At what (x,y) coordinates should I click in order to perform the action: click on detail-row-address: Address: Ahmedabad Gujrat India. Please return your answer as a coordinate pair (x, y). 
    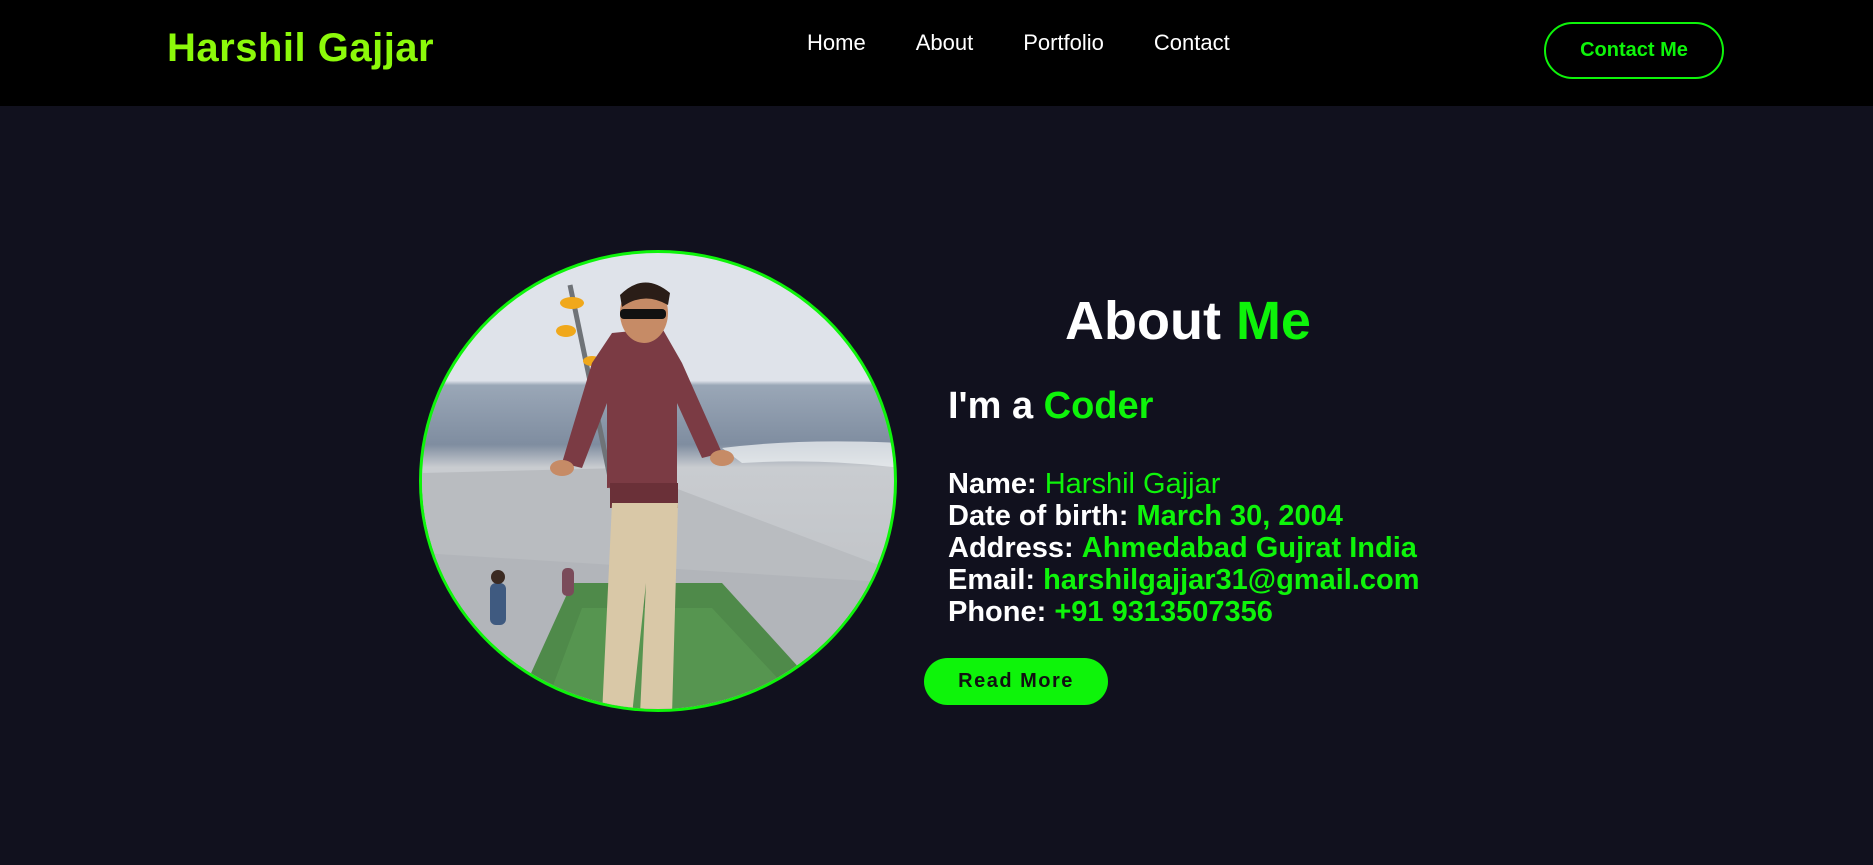
    Looking at the image, I should click on (1184, 548).